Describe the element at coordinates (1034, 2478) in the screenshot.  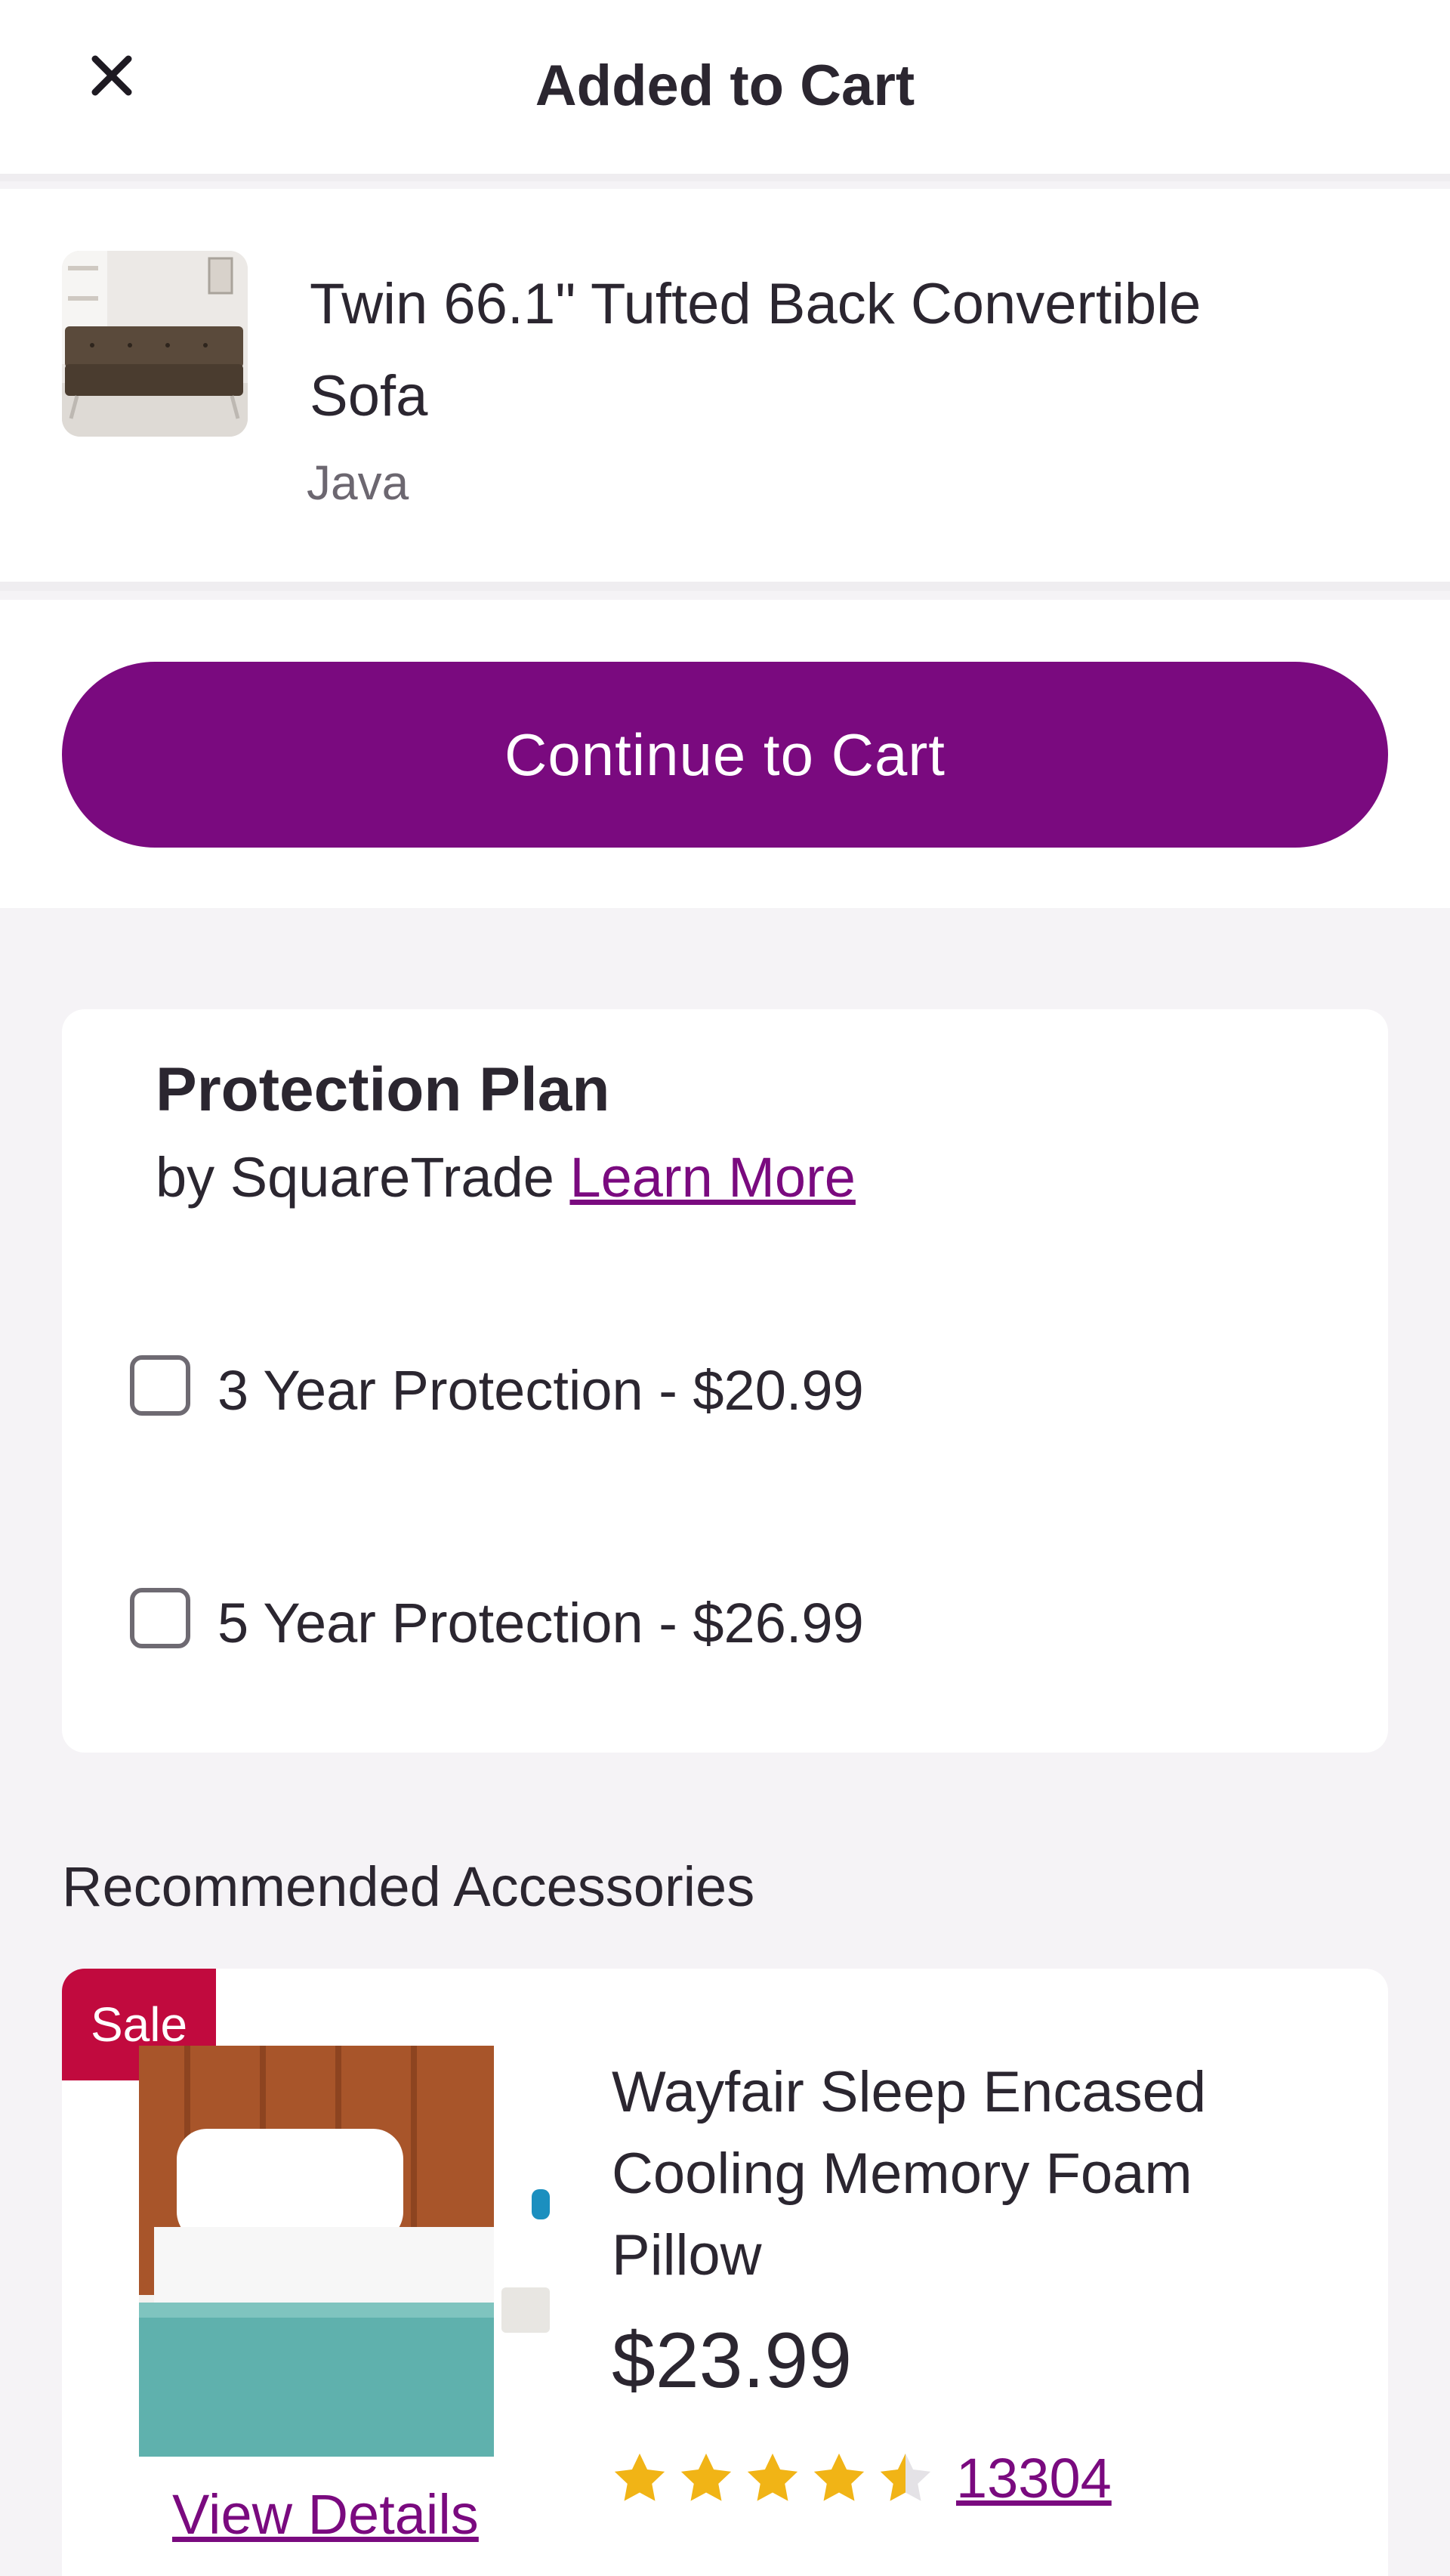
I see `review-count-link: 13304` at that location.